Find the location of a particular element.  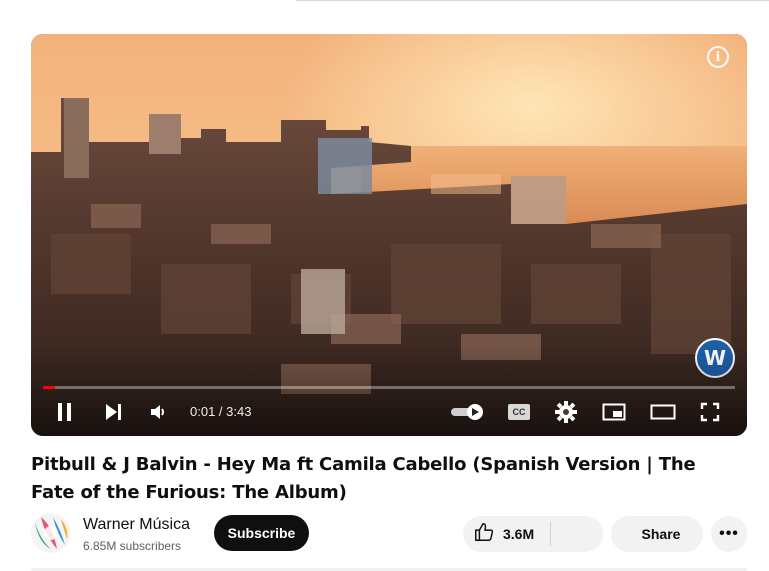

autoplay-toggle-icon is located at coordinates (468, 412).